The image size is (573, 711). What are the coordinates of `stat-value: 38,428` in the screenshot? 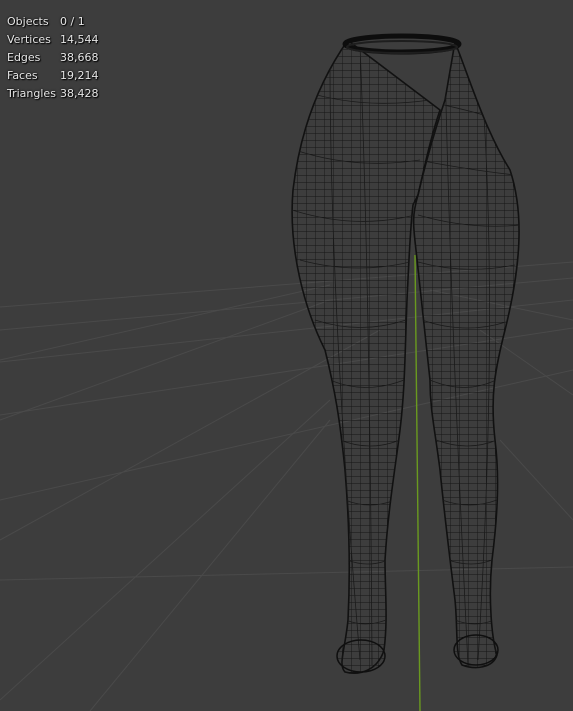 It's located at (79, 93).